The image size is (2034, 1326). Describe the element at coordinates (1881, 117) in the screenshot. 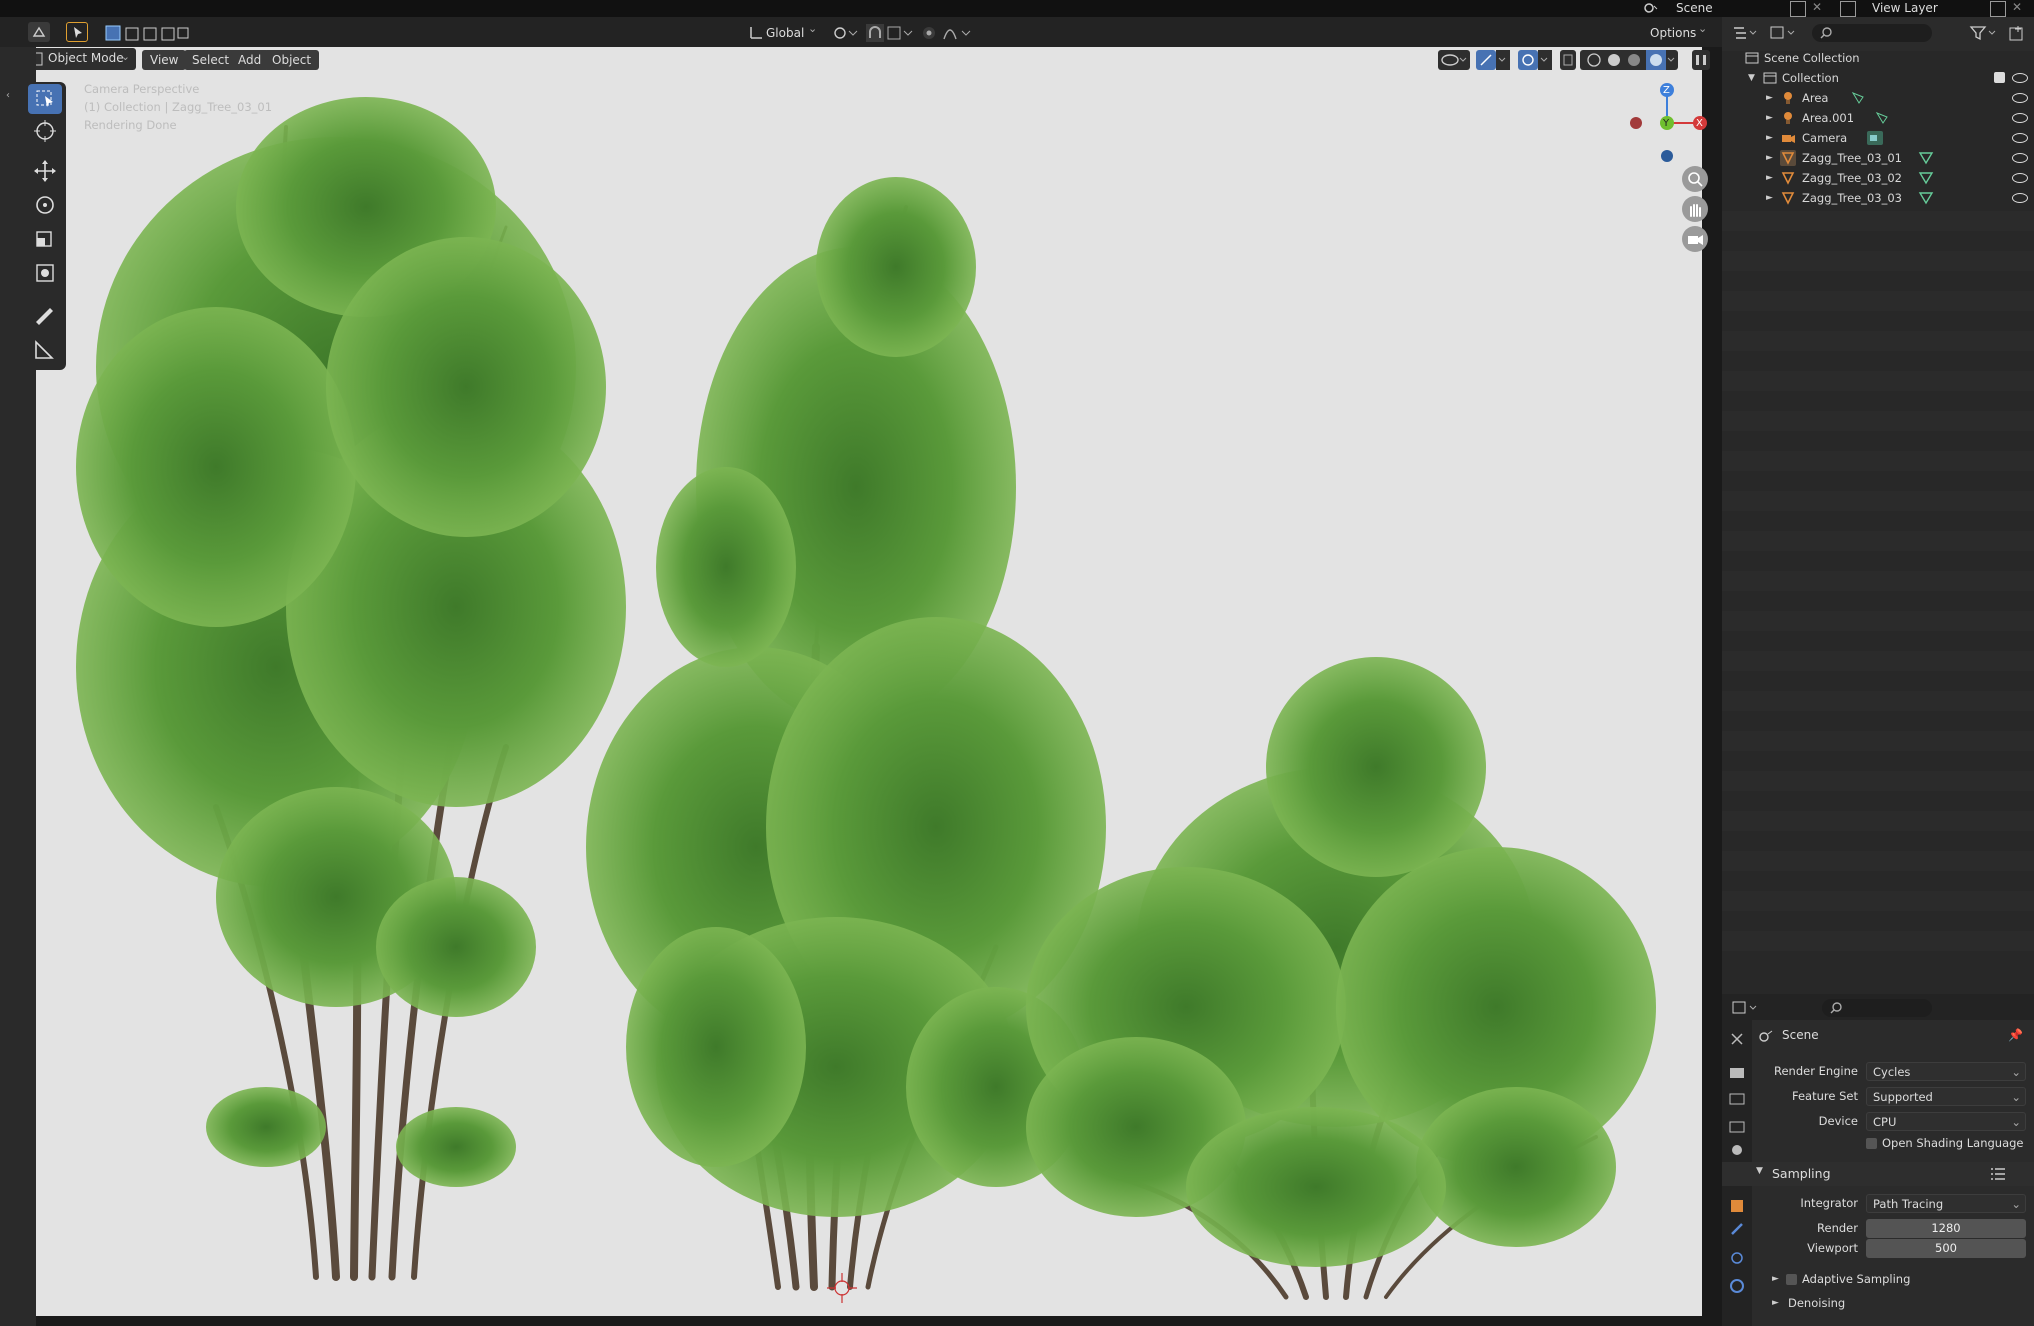

I see `light-data-icon` at that location.